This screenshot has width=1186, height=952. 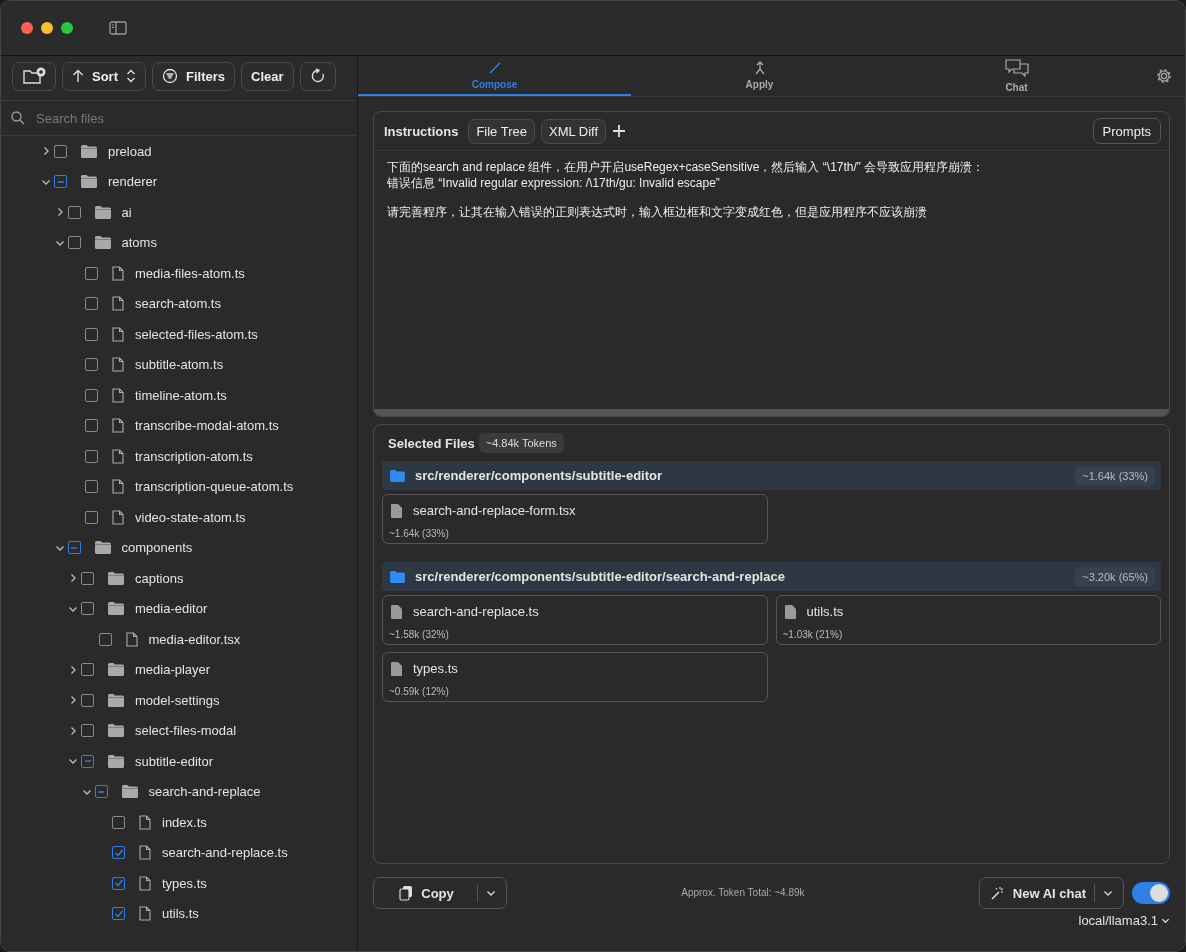 What do you see at coordinates (133, 182) in the screenshot?
I see `tree-item-label: renderer` at bounding box center [133, 182].